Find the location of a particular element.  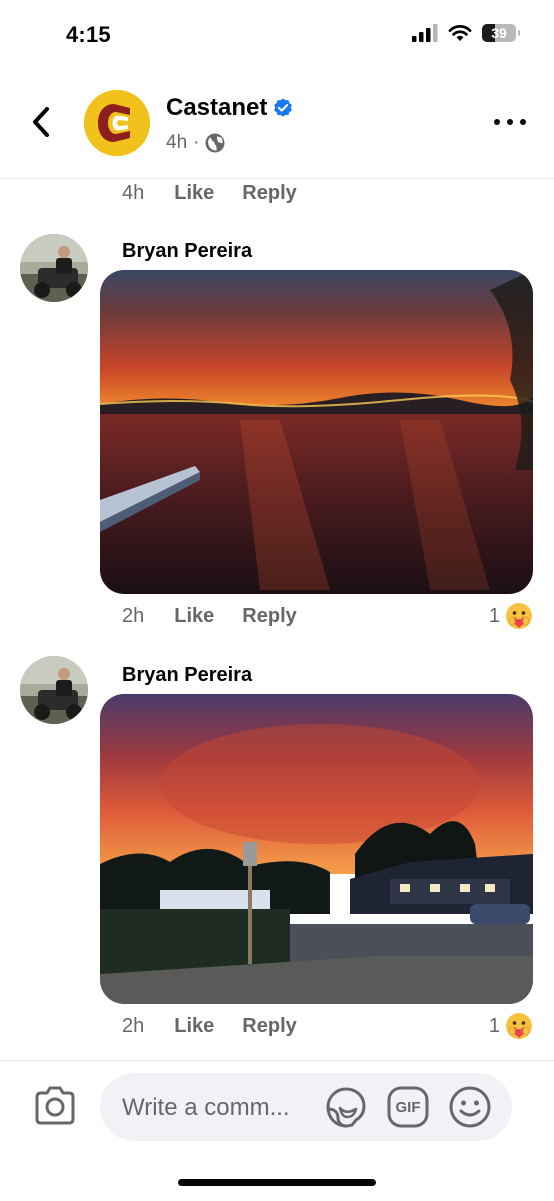

wifi-icon is located at coordinates (460, 33).